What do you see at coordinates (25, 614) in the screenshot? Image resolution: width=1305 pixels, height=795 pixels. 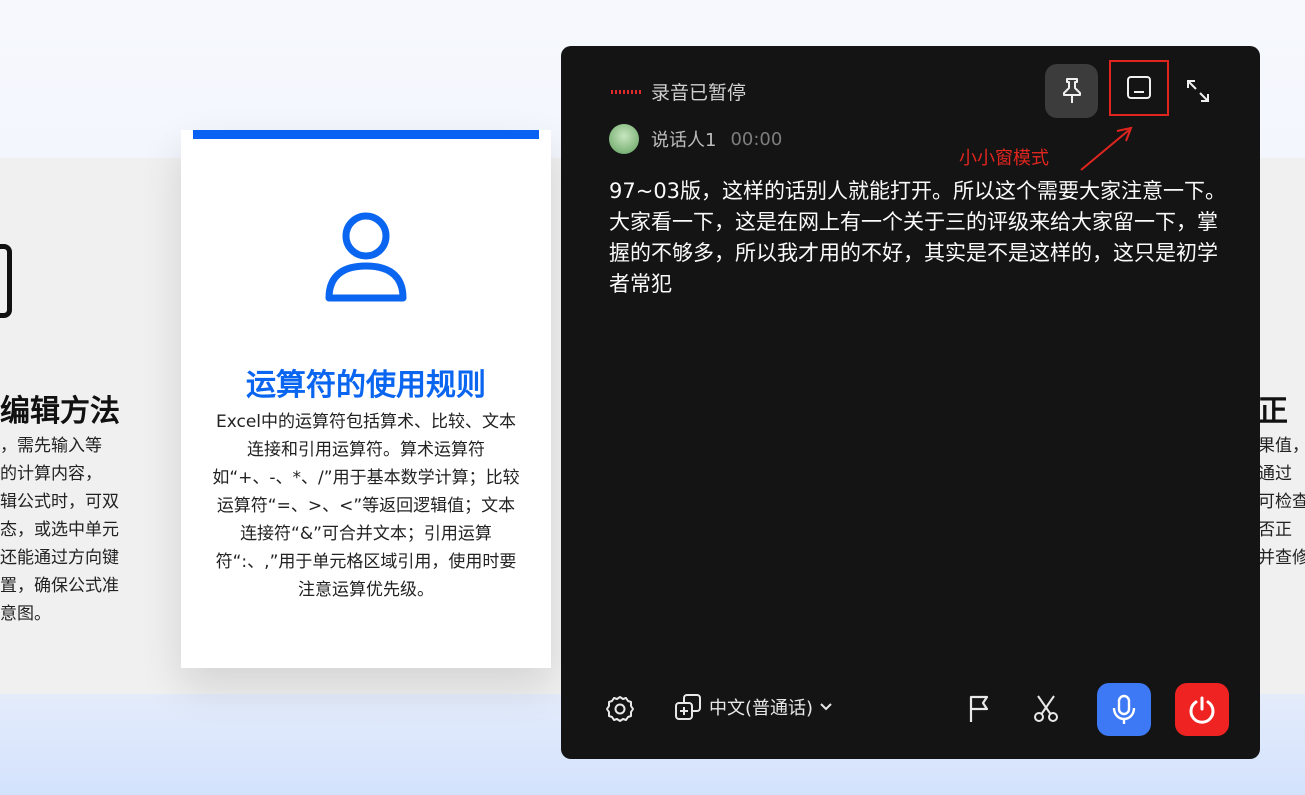 I see `left-card-line: 意图。` at bounding box center [25, 614].